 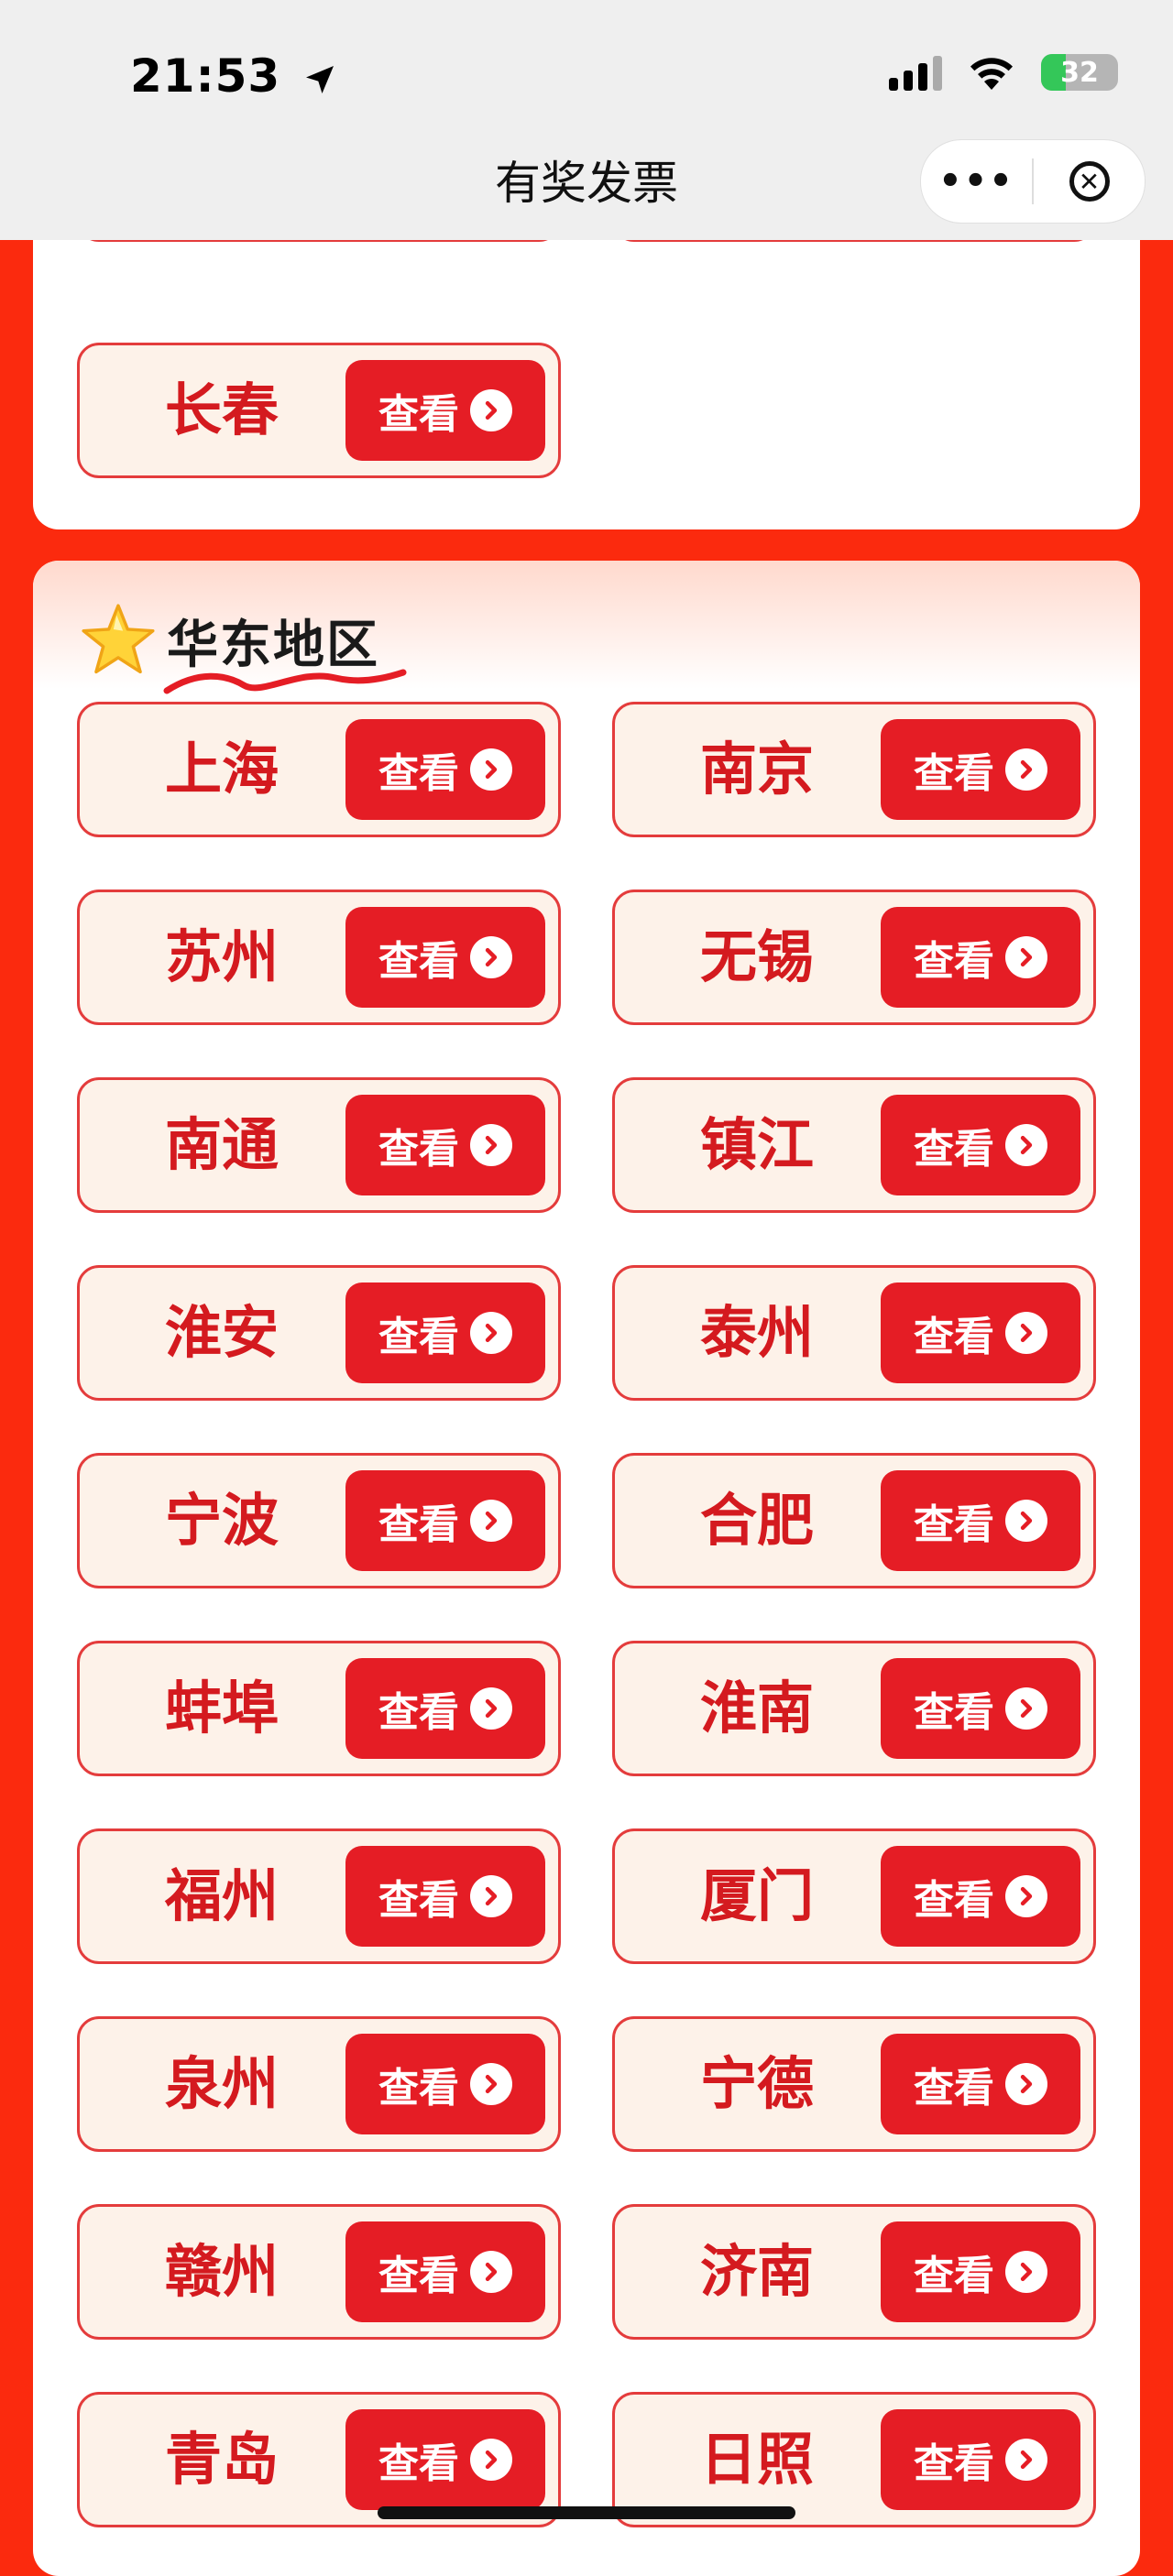 What do you see at coordinates (854, 1709) in the screenshot?
I see `city-card: 淮南 查看` at bounding box center [854, 1709].